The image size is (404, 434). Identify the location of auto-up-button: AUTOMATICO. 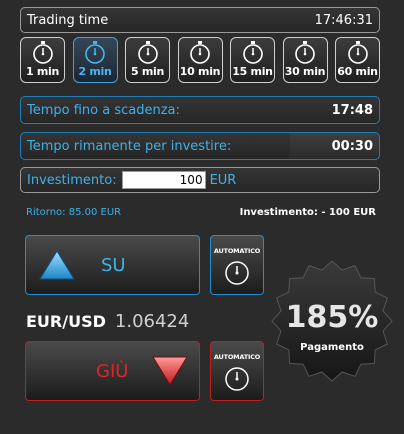
(237, 265).